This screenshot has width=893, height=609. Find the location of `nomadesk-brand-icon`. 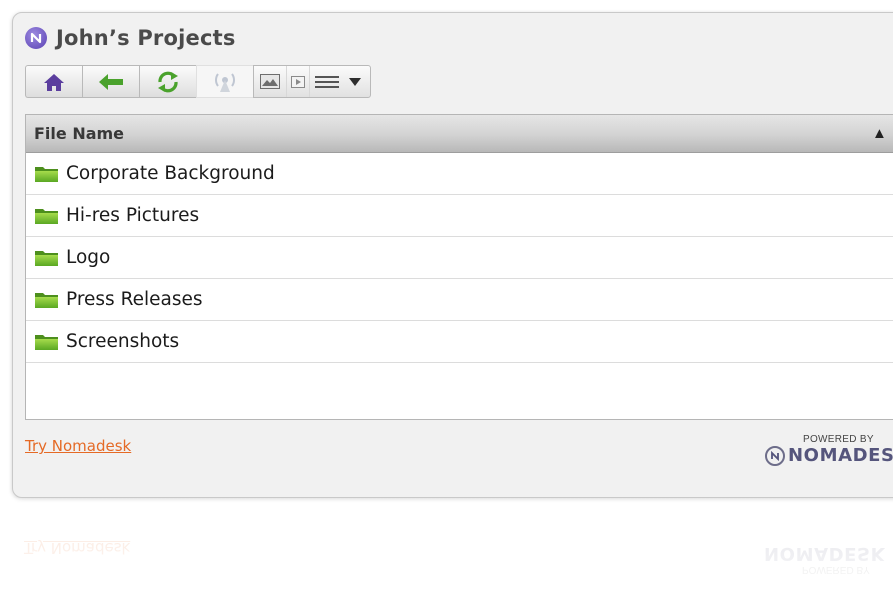

nomadesk-brand-icon is located at coordinates (775, 455).